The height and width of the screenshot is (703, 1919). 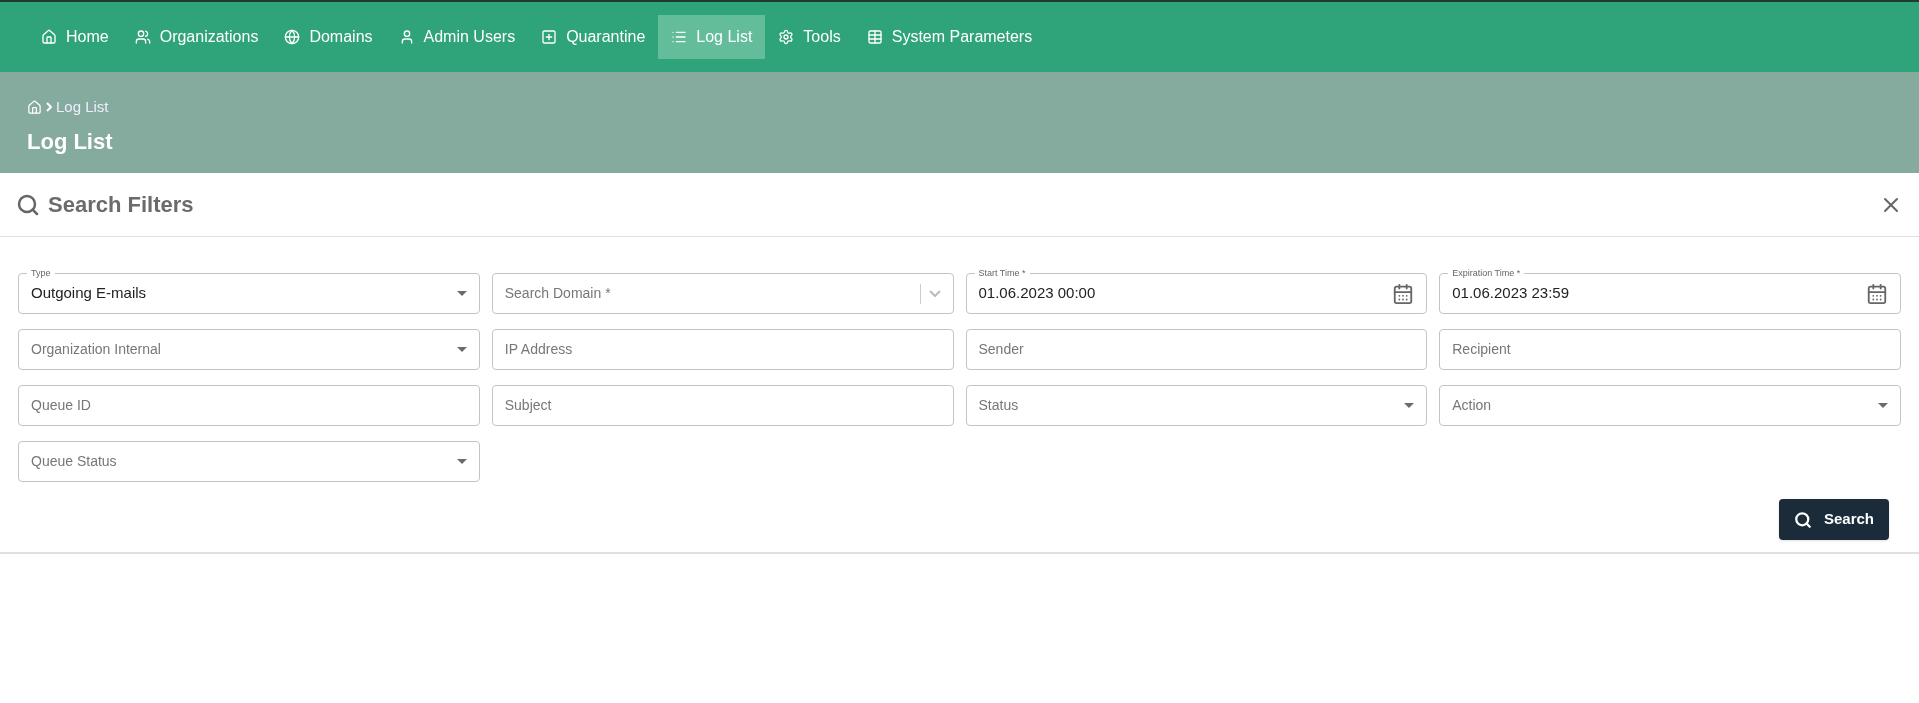 I want to click on form-field: Organization Internal, so click(x=249, y=349).